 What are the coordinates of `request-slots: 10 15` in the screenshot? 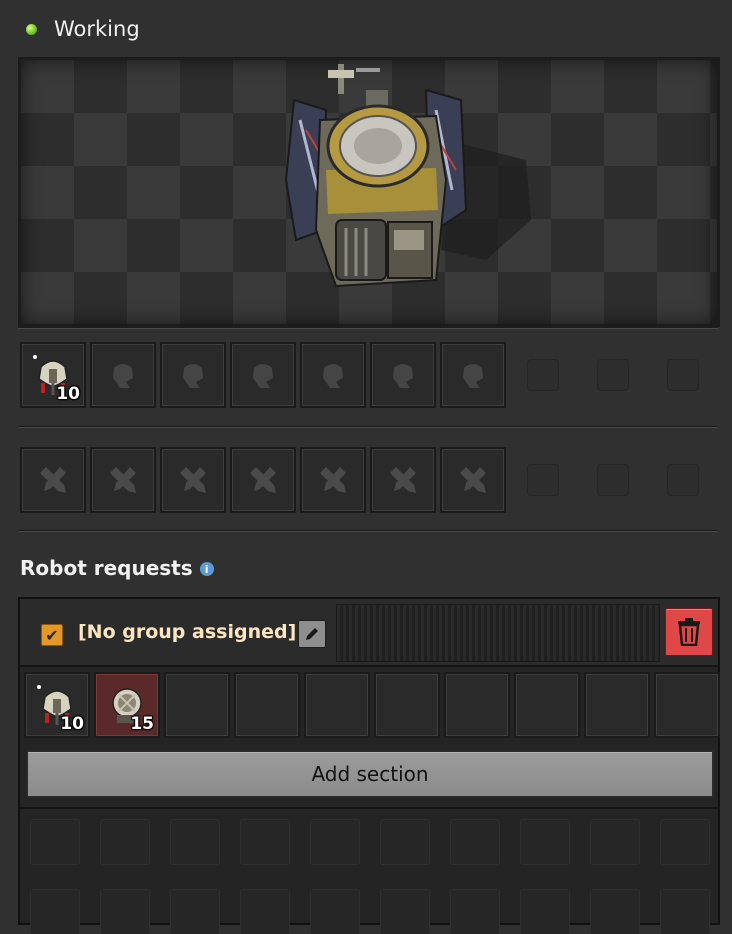 It's located at (372, 705).